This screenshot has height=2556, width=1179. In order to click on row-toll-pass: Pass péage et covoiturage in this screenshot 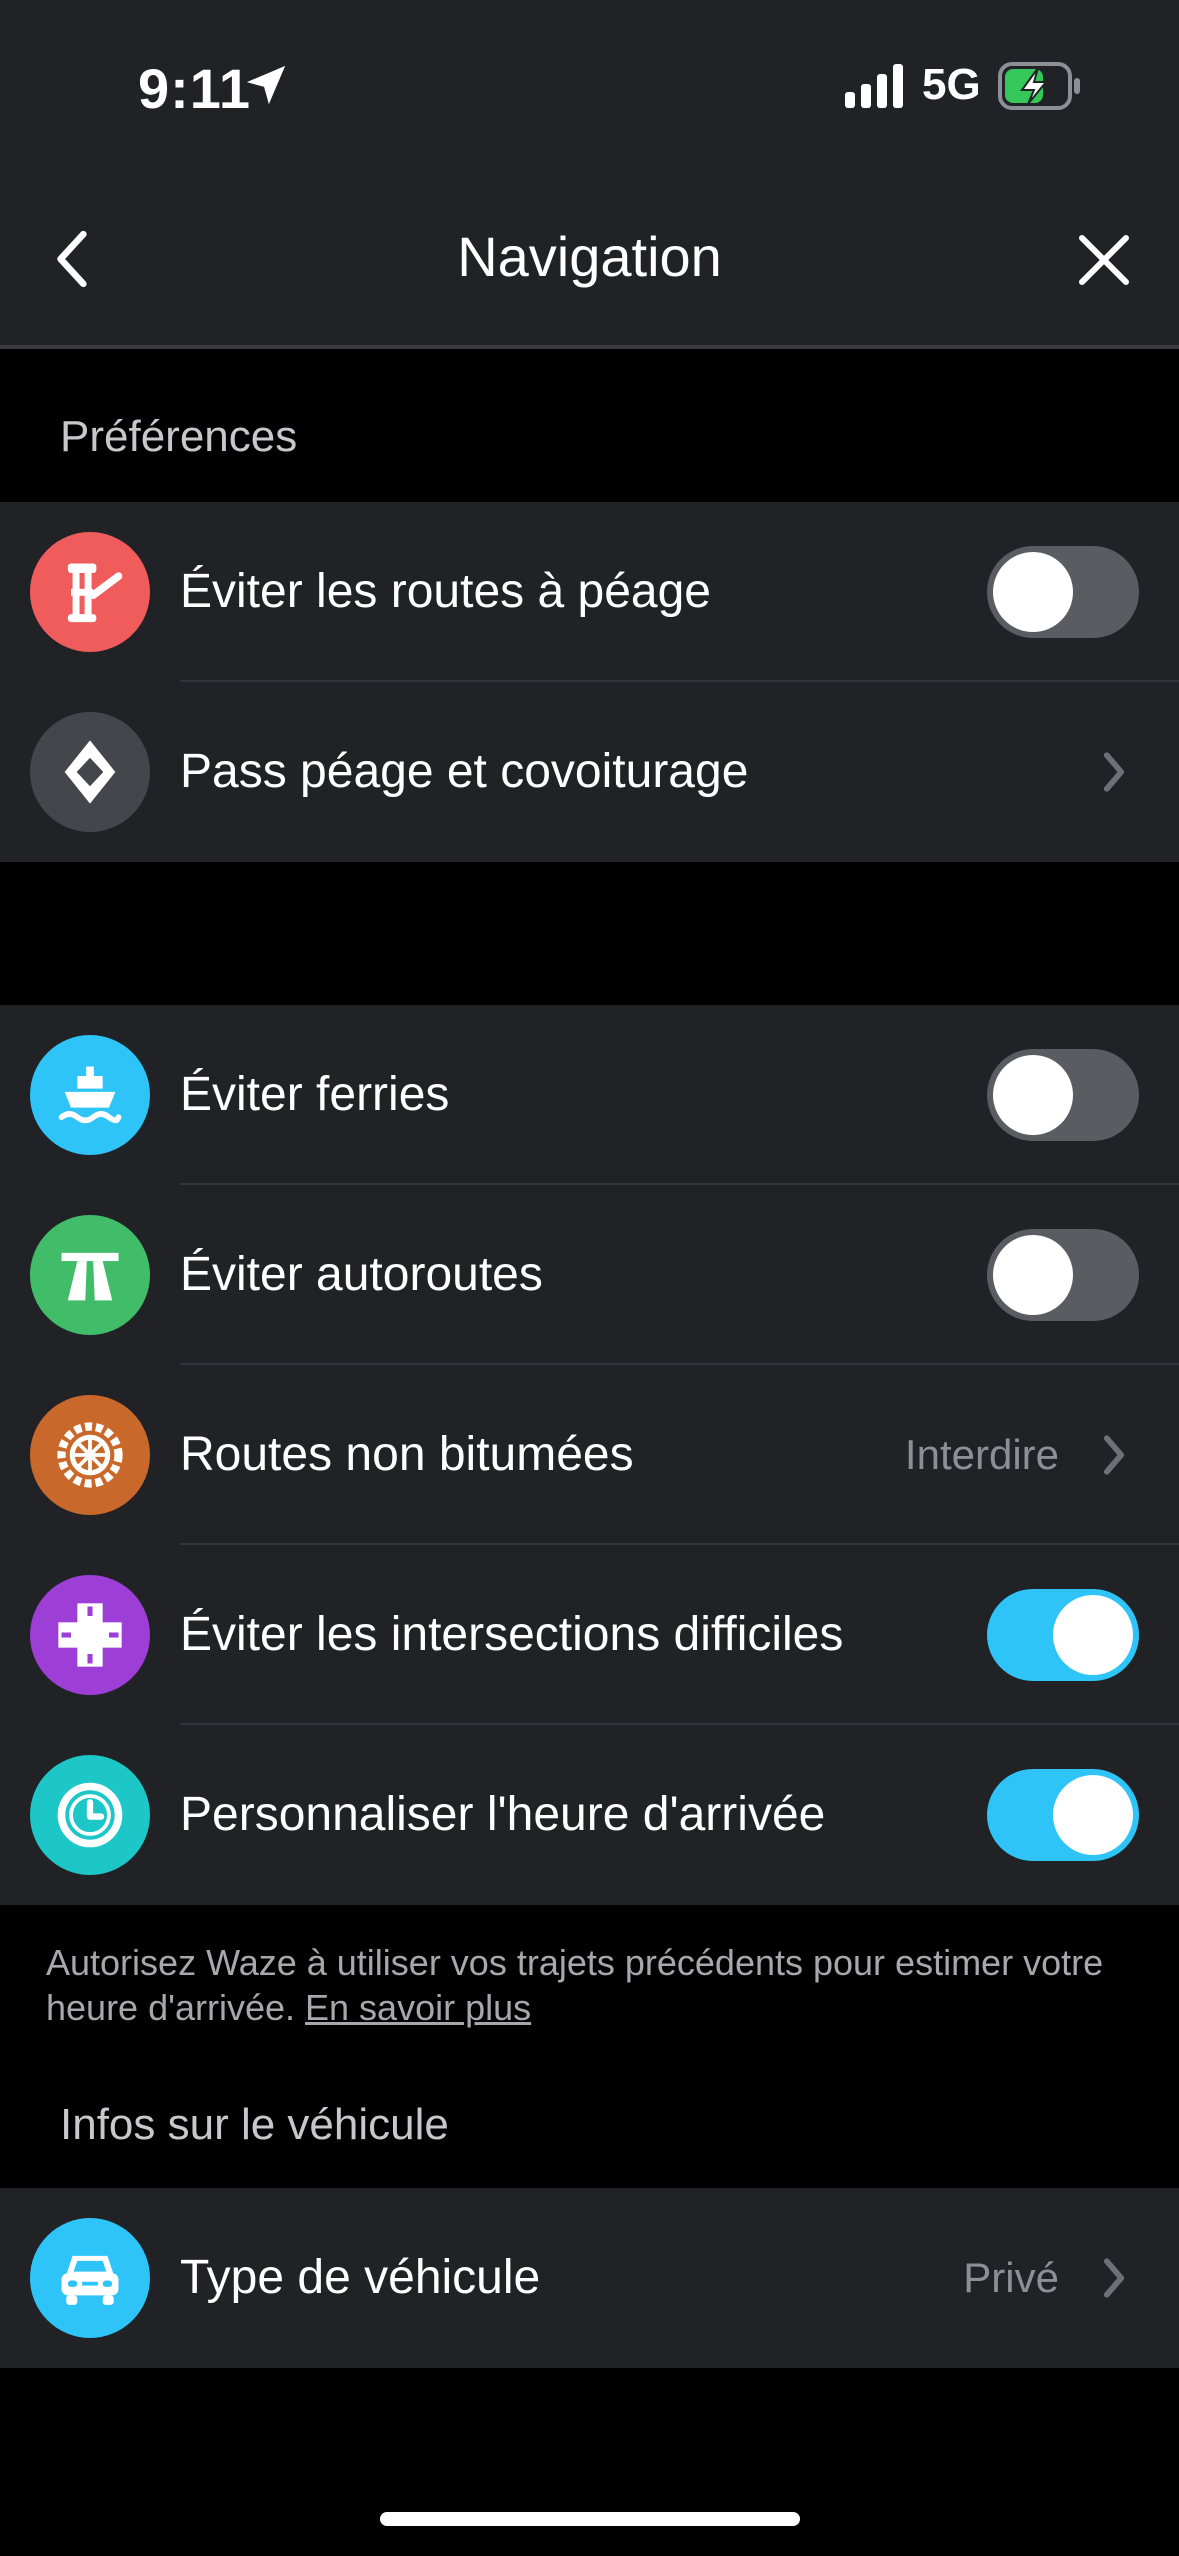, I will do `click(589, 772)`.